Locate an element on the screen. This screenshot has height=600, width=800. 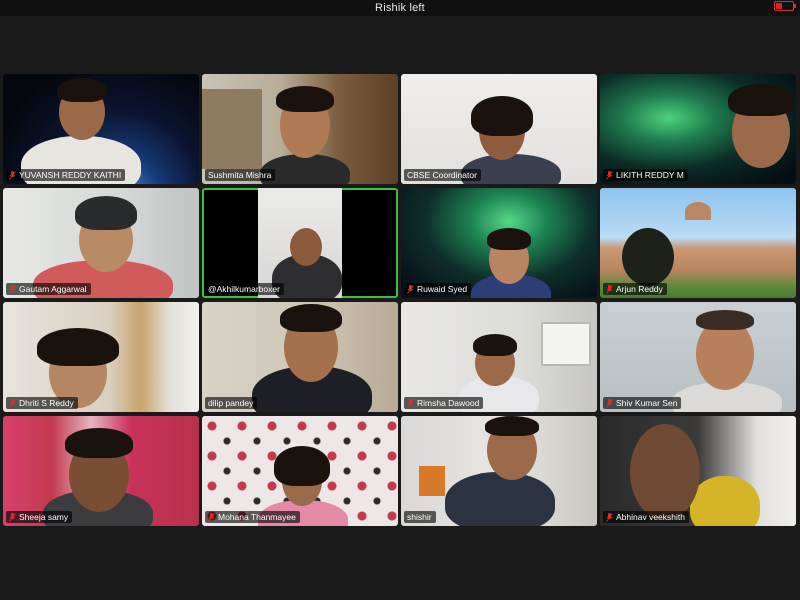
video-tile-3: CBSE Coordinator is located at coordinates (499, 129).